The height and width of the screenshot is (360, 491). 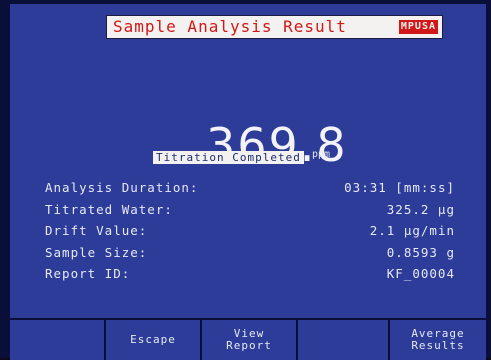 What do you see at coordinates (122, 187) in the screenshot?
I see `detail-label: Analysis Duration:` at bounding box center [122, 187].